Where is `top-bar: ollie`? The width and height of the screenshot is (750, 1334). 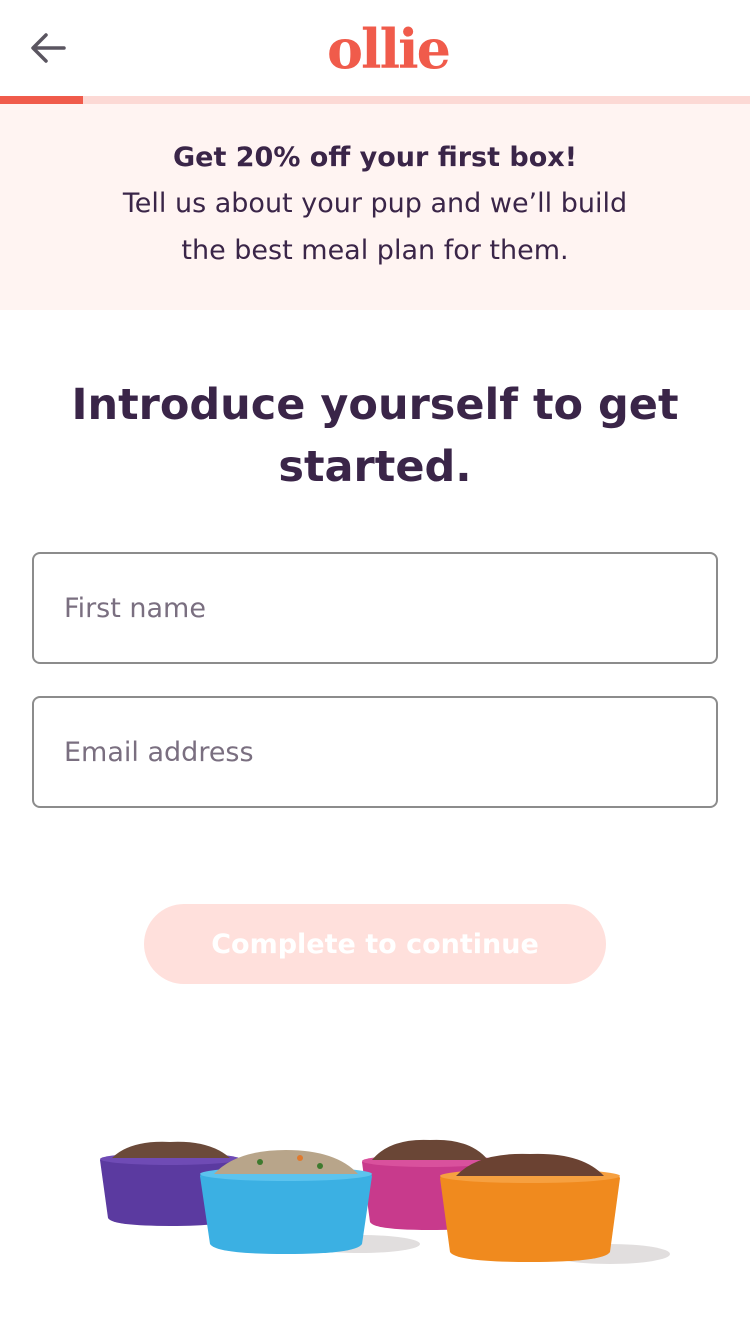
top-bar: ollie is located at coordinates (375, 48).